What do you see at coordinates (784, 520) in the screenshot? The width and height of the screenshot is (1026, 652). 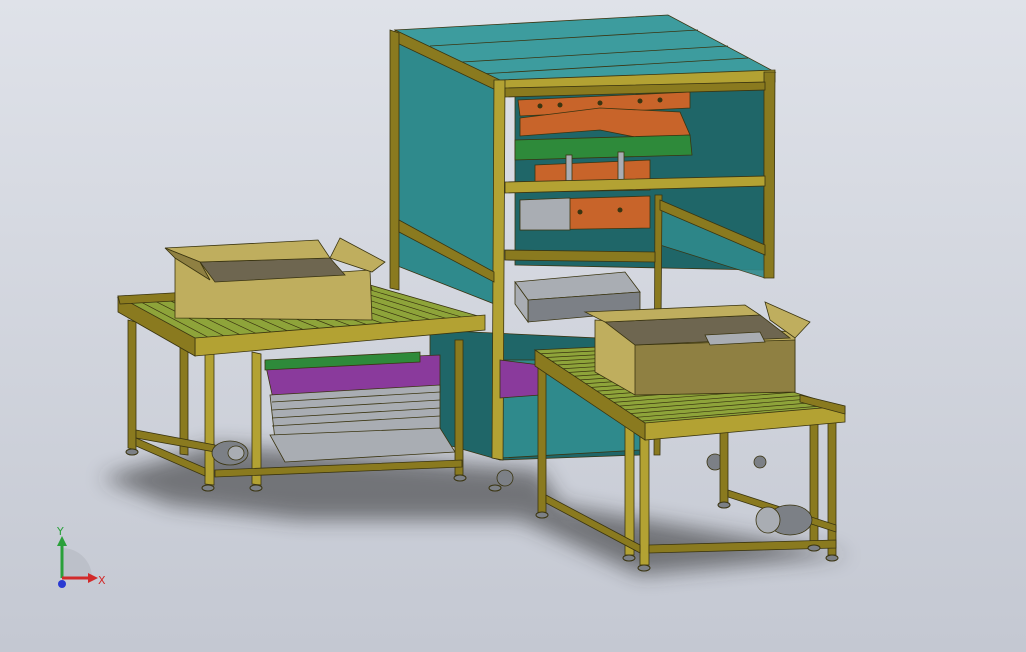 I see `right-drive-motor` at bounding box center [784, 520].